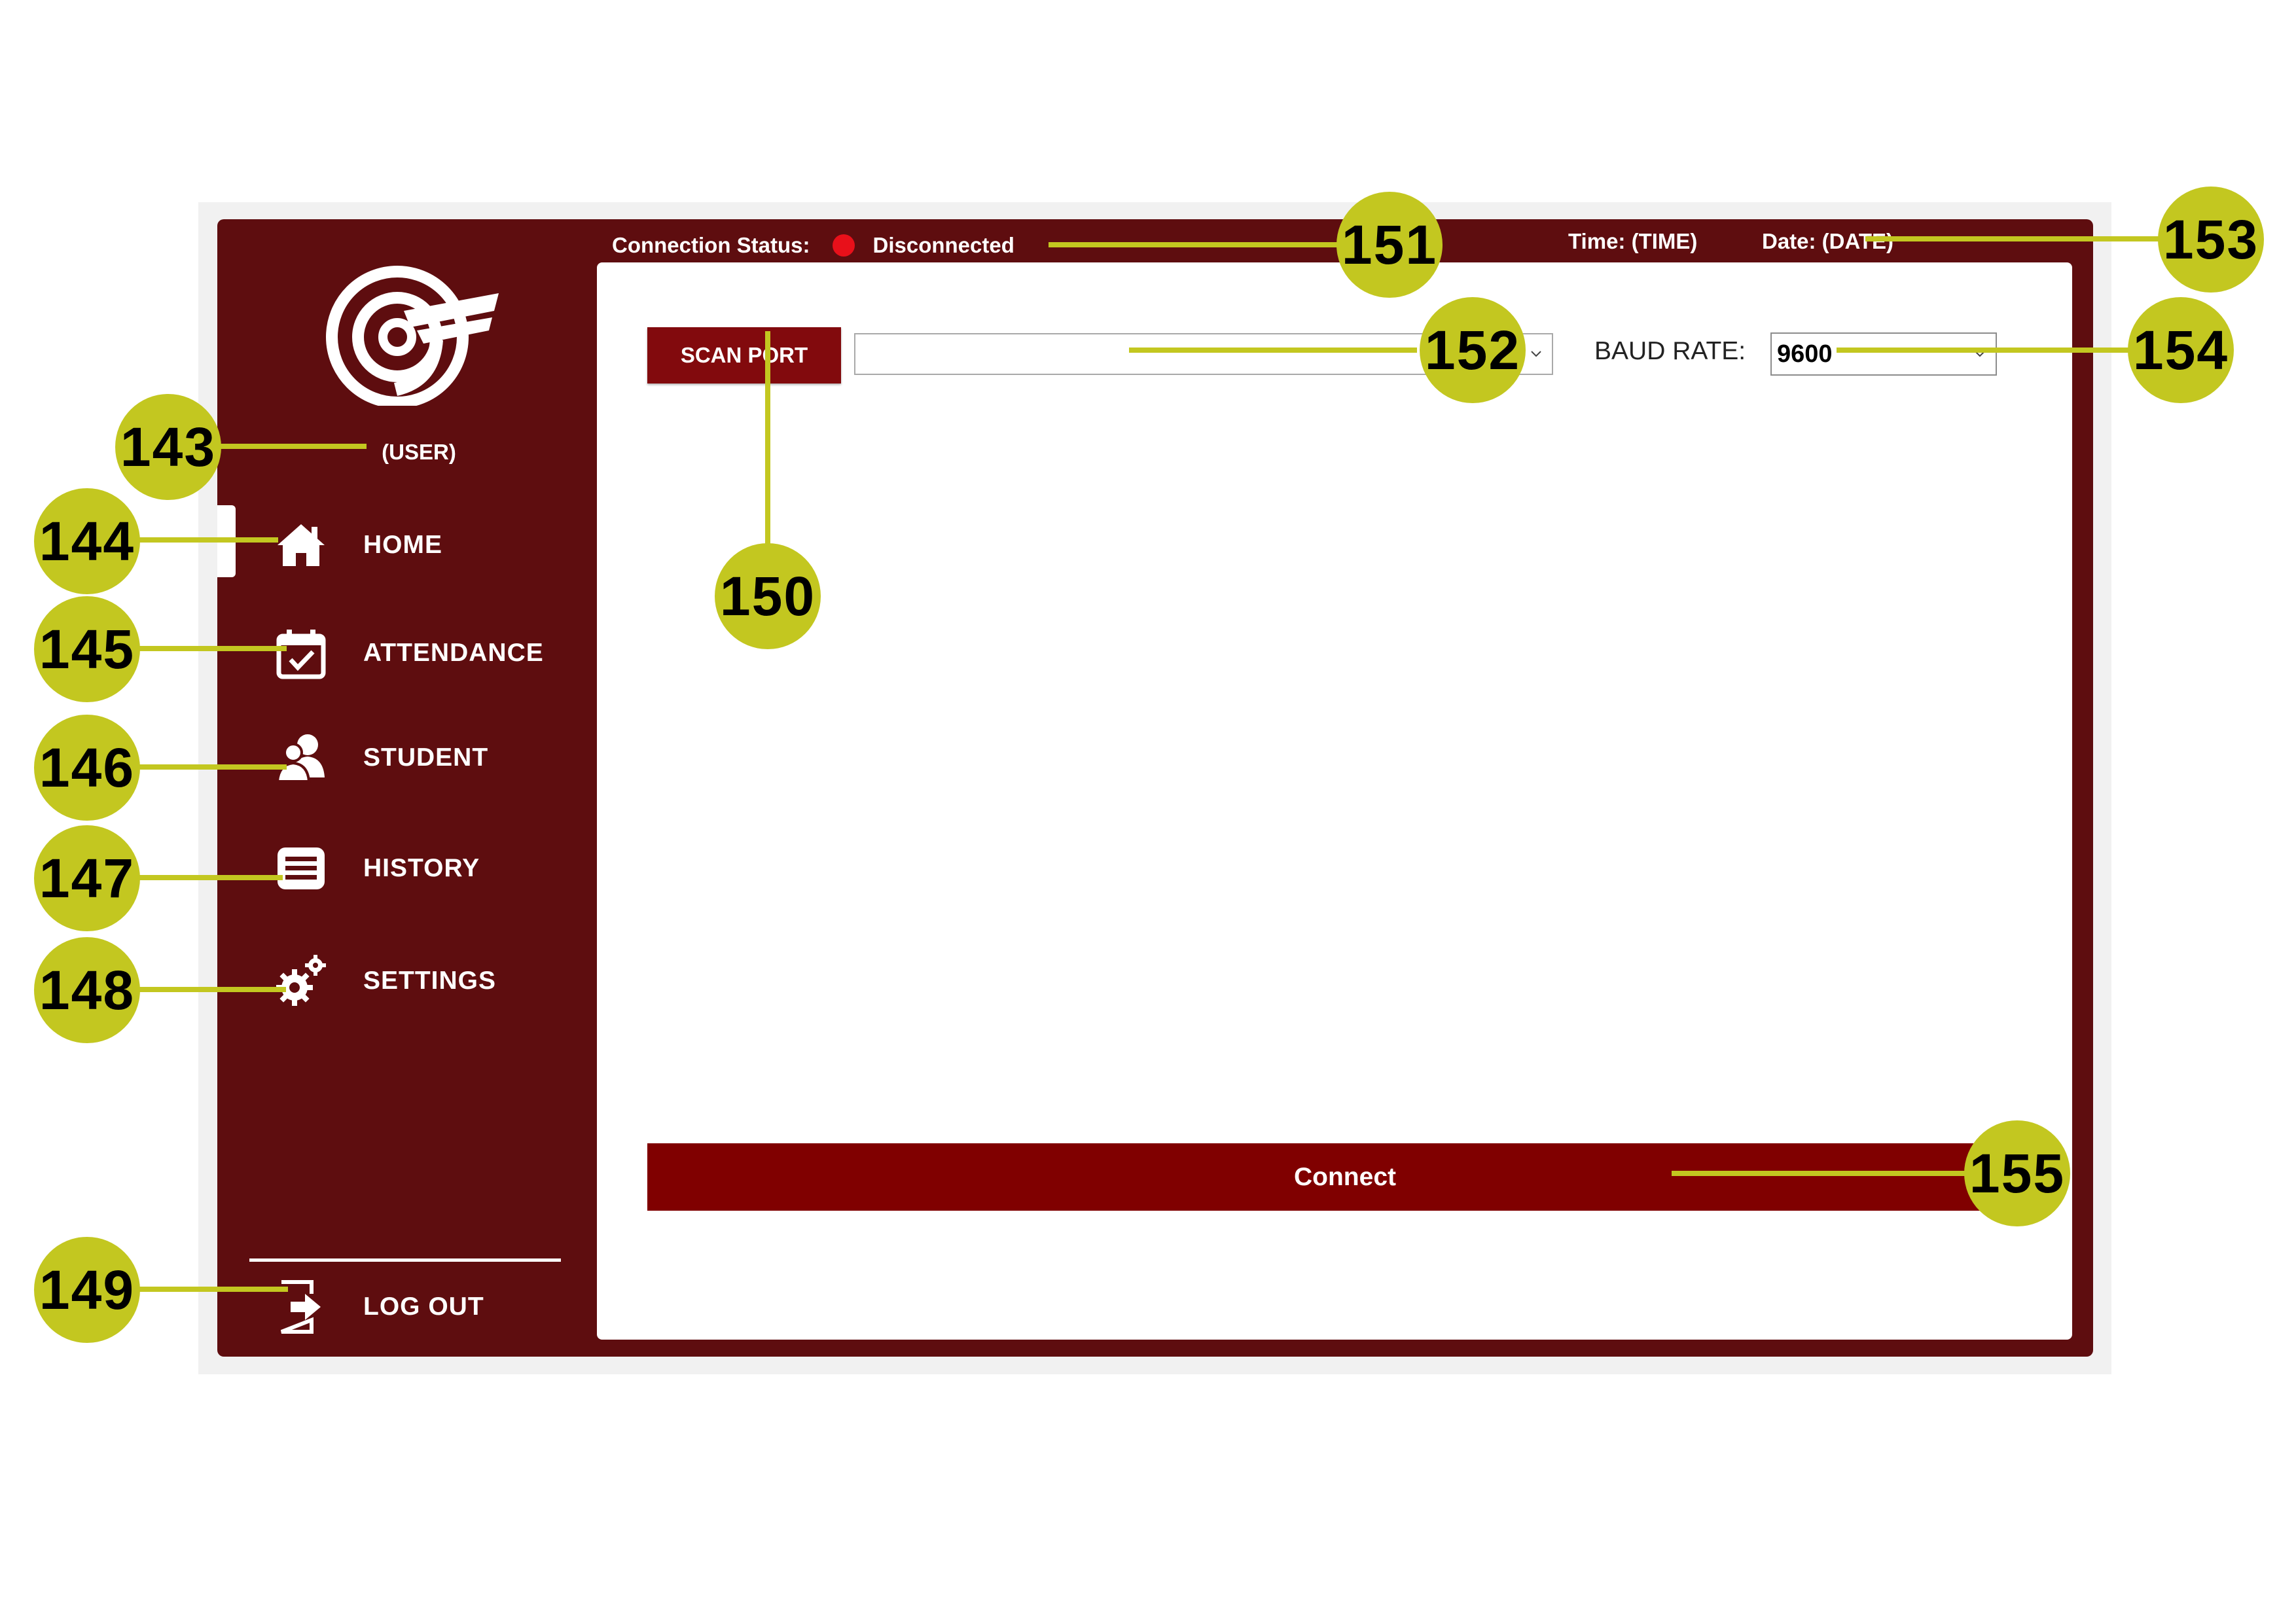 The image size is (2296, 1623). Describe the element at coordinates (1345, 1177) in the screenshot. I see `connect-button: Connect` at that location.